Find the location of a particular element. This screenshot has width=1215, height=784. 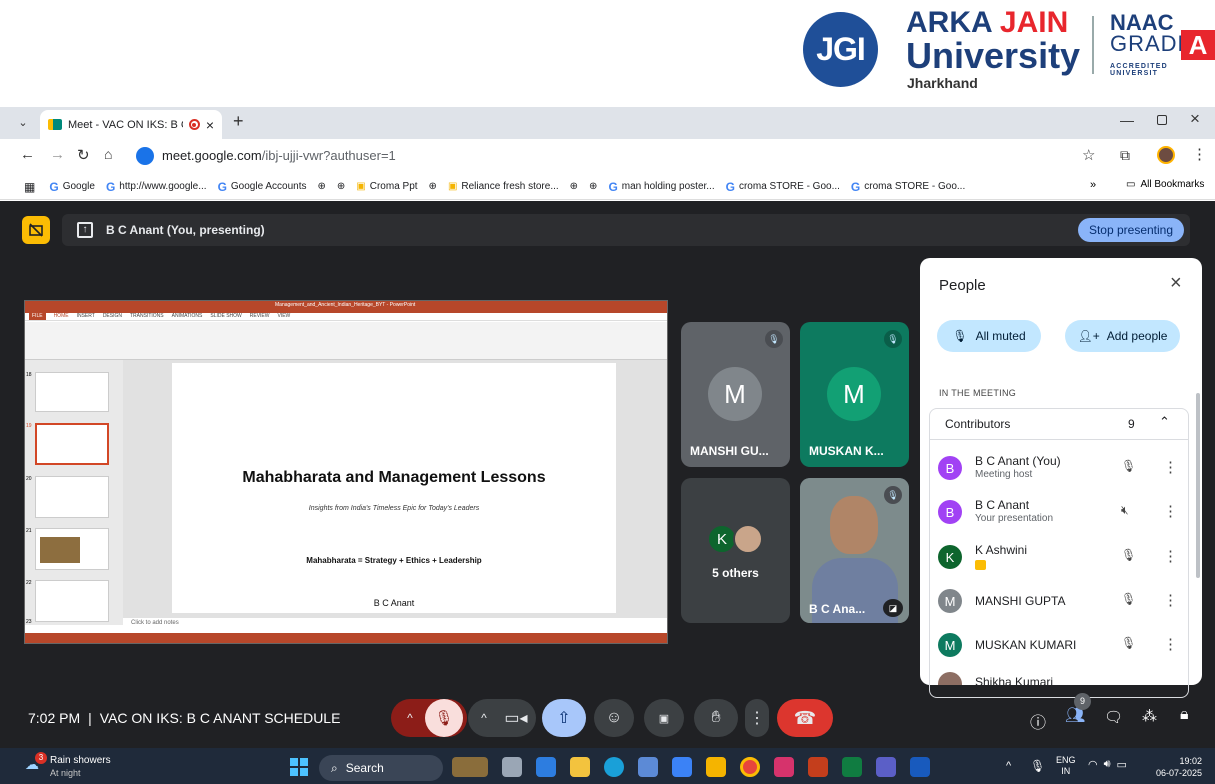

ppt-tab-file: FILE is located at coordinates (37, 316).